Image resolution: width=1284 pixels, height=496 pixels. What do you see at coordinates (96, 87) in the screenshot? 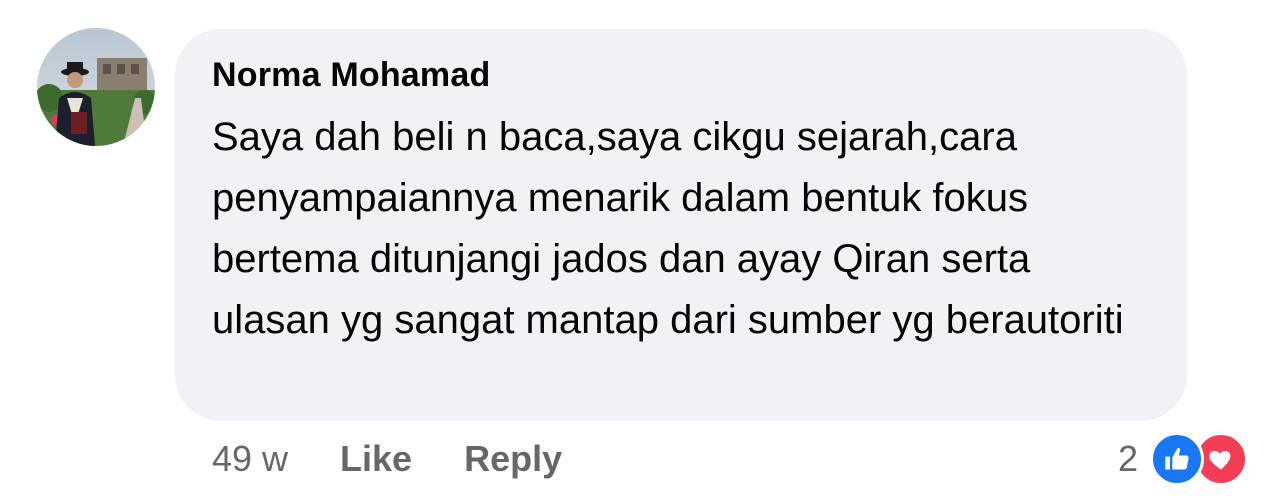
I see `avatar` at bounding box center [96, 87].